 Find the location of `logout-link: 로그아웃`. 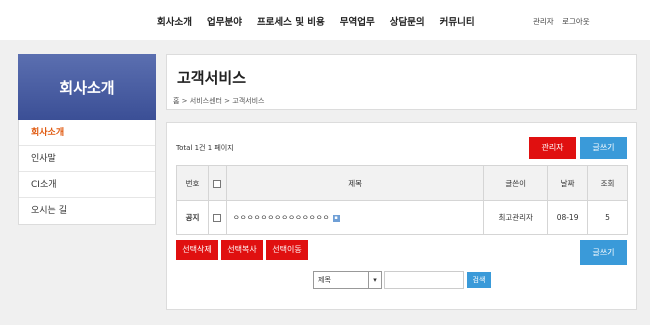

logout-link: 로그아웃 is located at coordinates (576, 21).